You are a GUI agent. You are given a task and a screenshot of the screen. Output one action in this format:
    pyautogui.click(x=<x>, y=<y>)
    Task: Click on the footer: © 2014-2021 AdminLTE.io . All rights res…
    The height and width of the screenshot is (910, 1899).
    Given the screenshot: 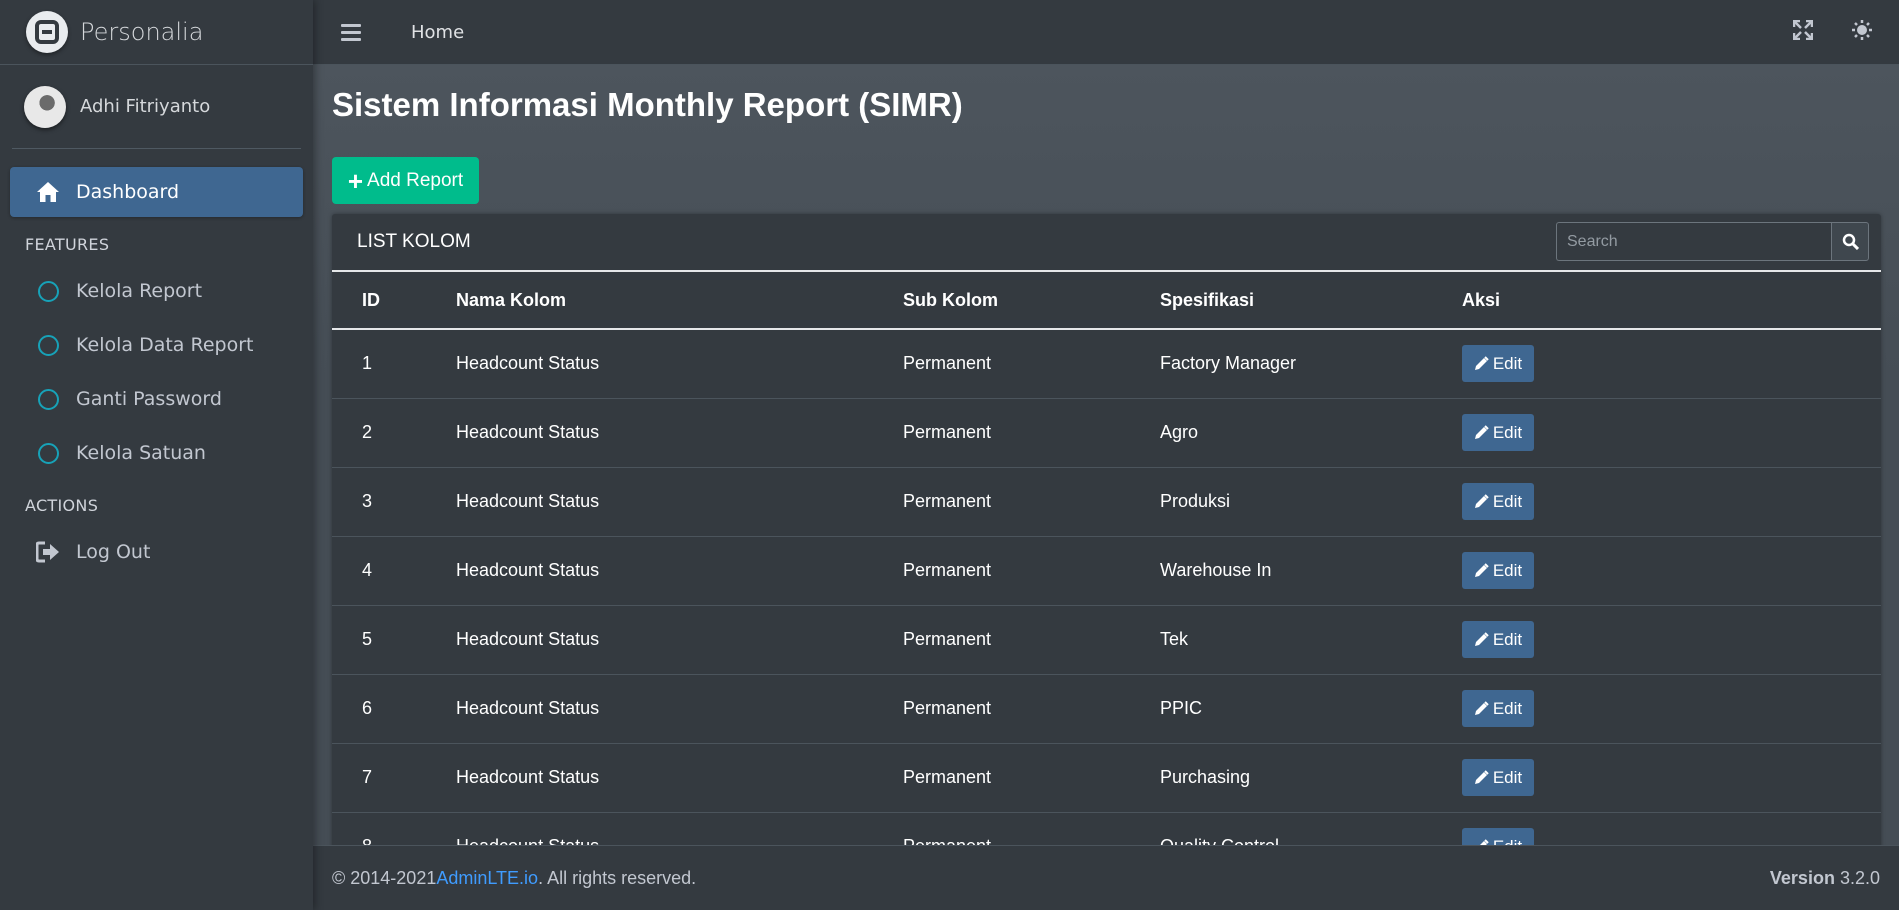 What is the action you would take?
    pyautogui.click(x=1106, y=877)
    